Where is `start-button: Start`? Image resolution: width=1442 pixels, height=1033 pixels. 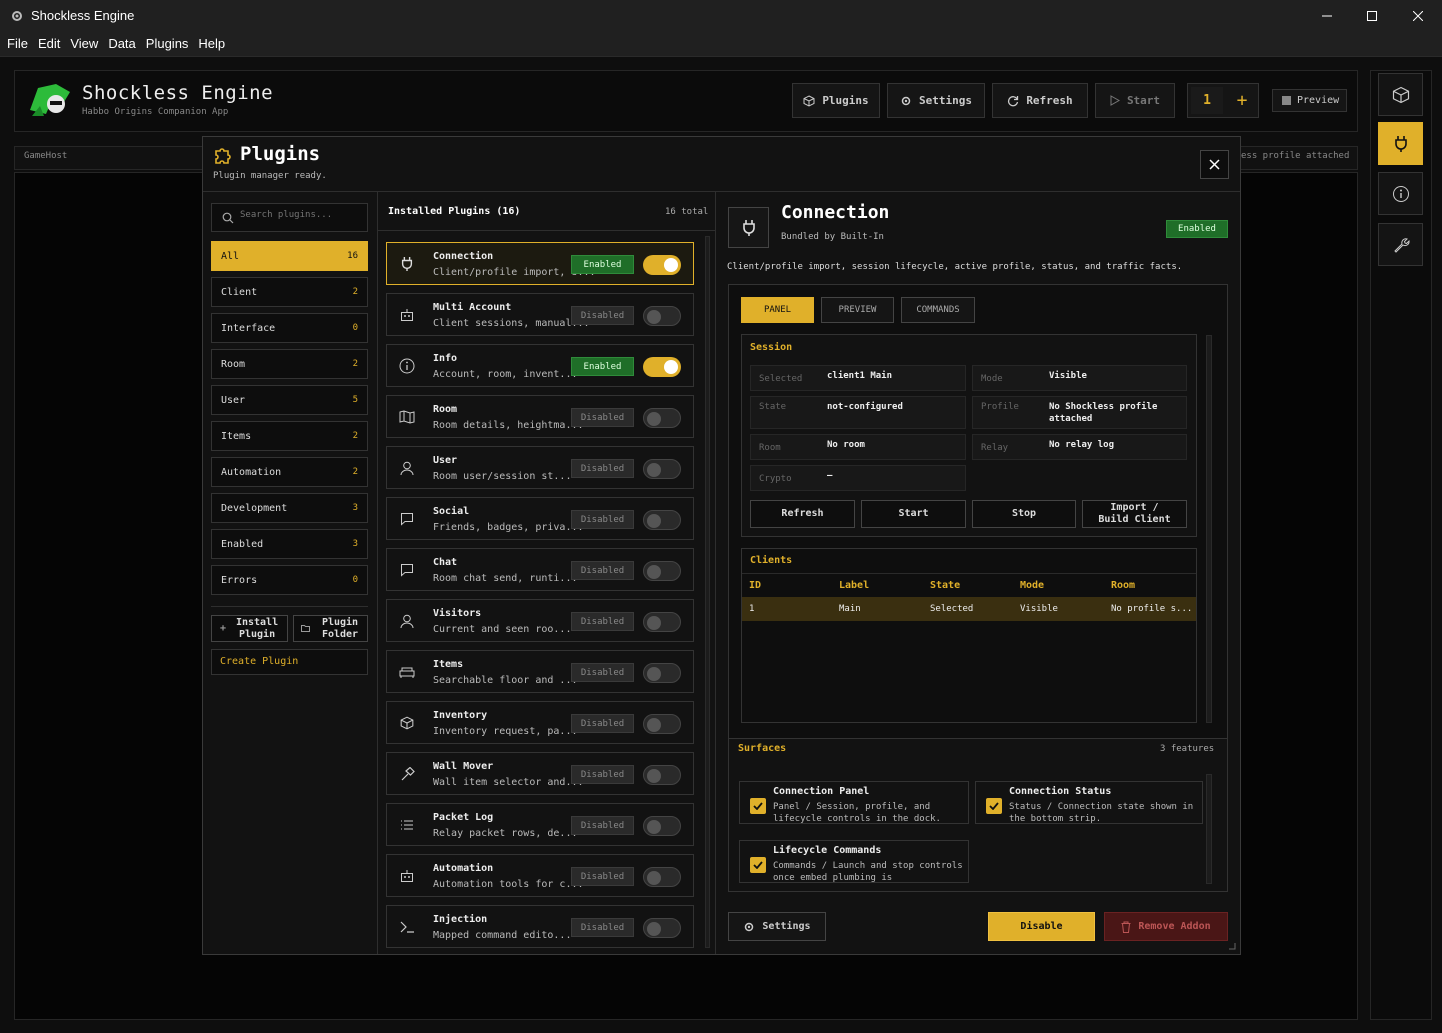 start-button: Start is located at coordinates (1135, 100).